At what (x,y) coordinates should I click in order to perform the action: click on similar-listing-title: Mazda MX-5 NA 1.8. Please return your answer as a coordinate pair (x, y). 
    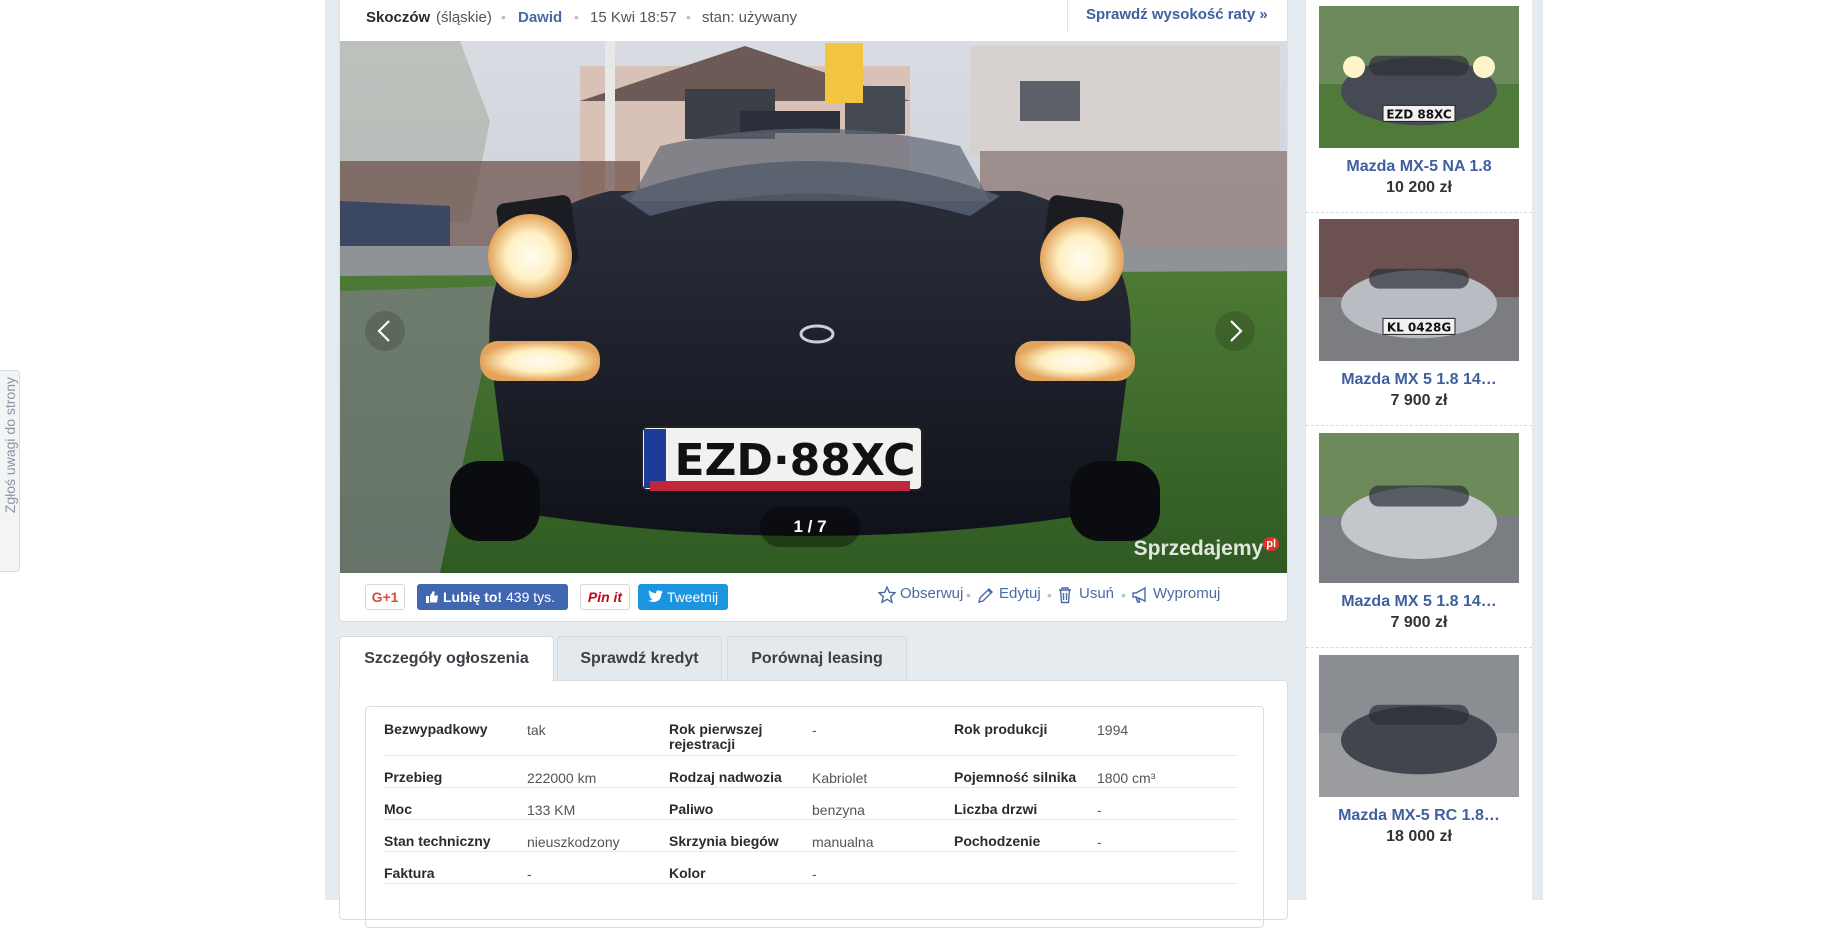
    Looking at the image, I should click on (1419, 167).